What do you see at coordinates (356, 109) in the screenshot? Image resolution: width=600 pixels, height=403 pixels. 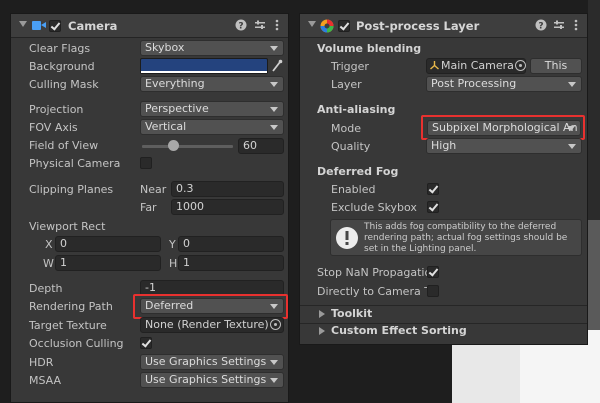 I see `anti-aliasing-section: Anti-aliasing` at bounding box center [356, 109].